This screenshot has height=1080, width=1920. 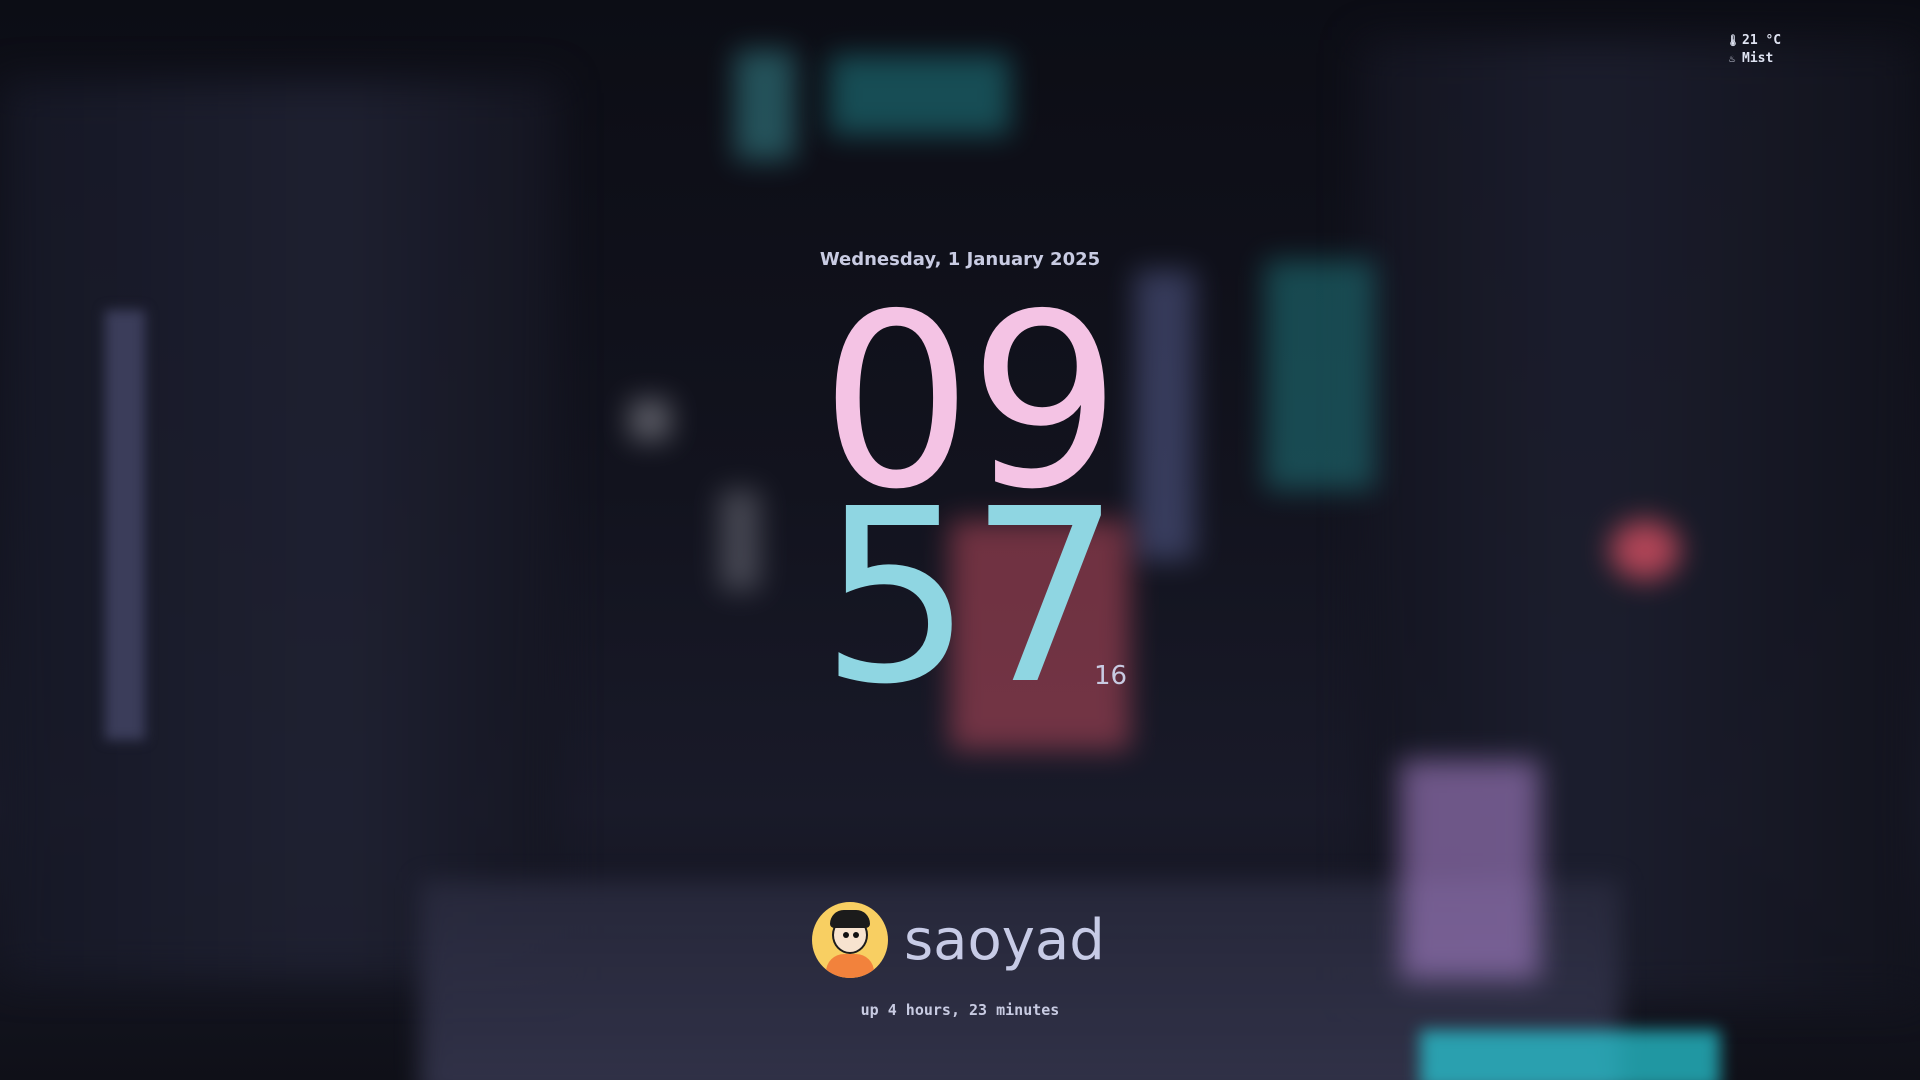 What do you see at coordinates (1758, 58) in the screenshot?
I see `weather-condition: Mist` at bounding box center [1758, 58].